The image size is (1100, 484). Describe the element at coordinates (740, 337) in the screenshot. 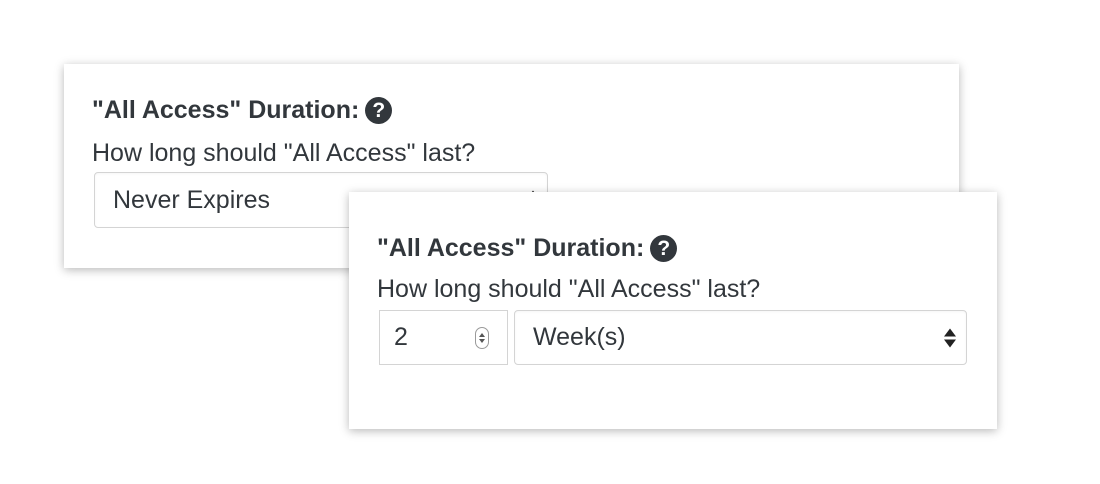

I see `duration-unit-select: Week(s)` at that location.